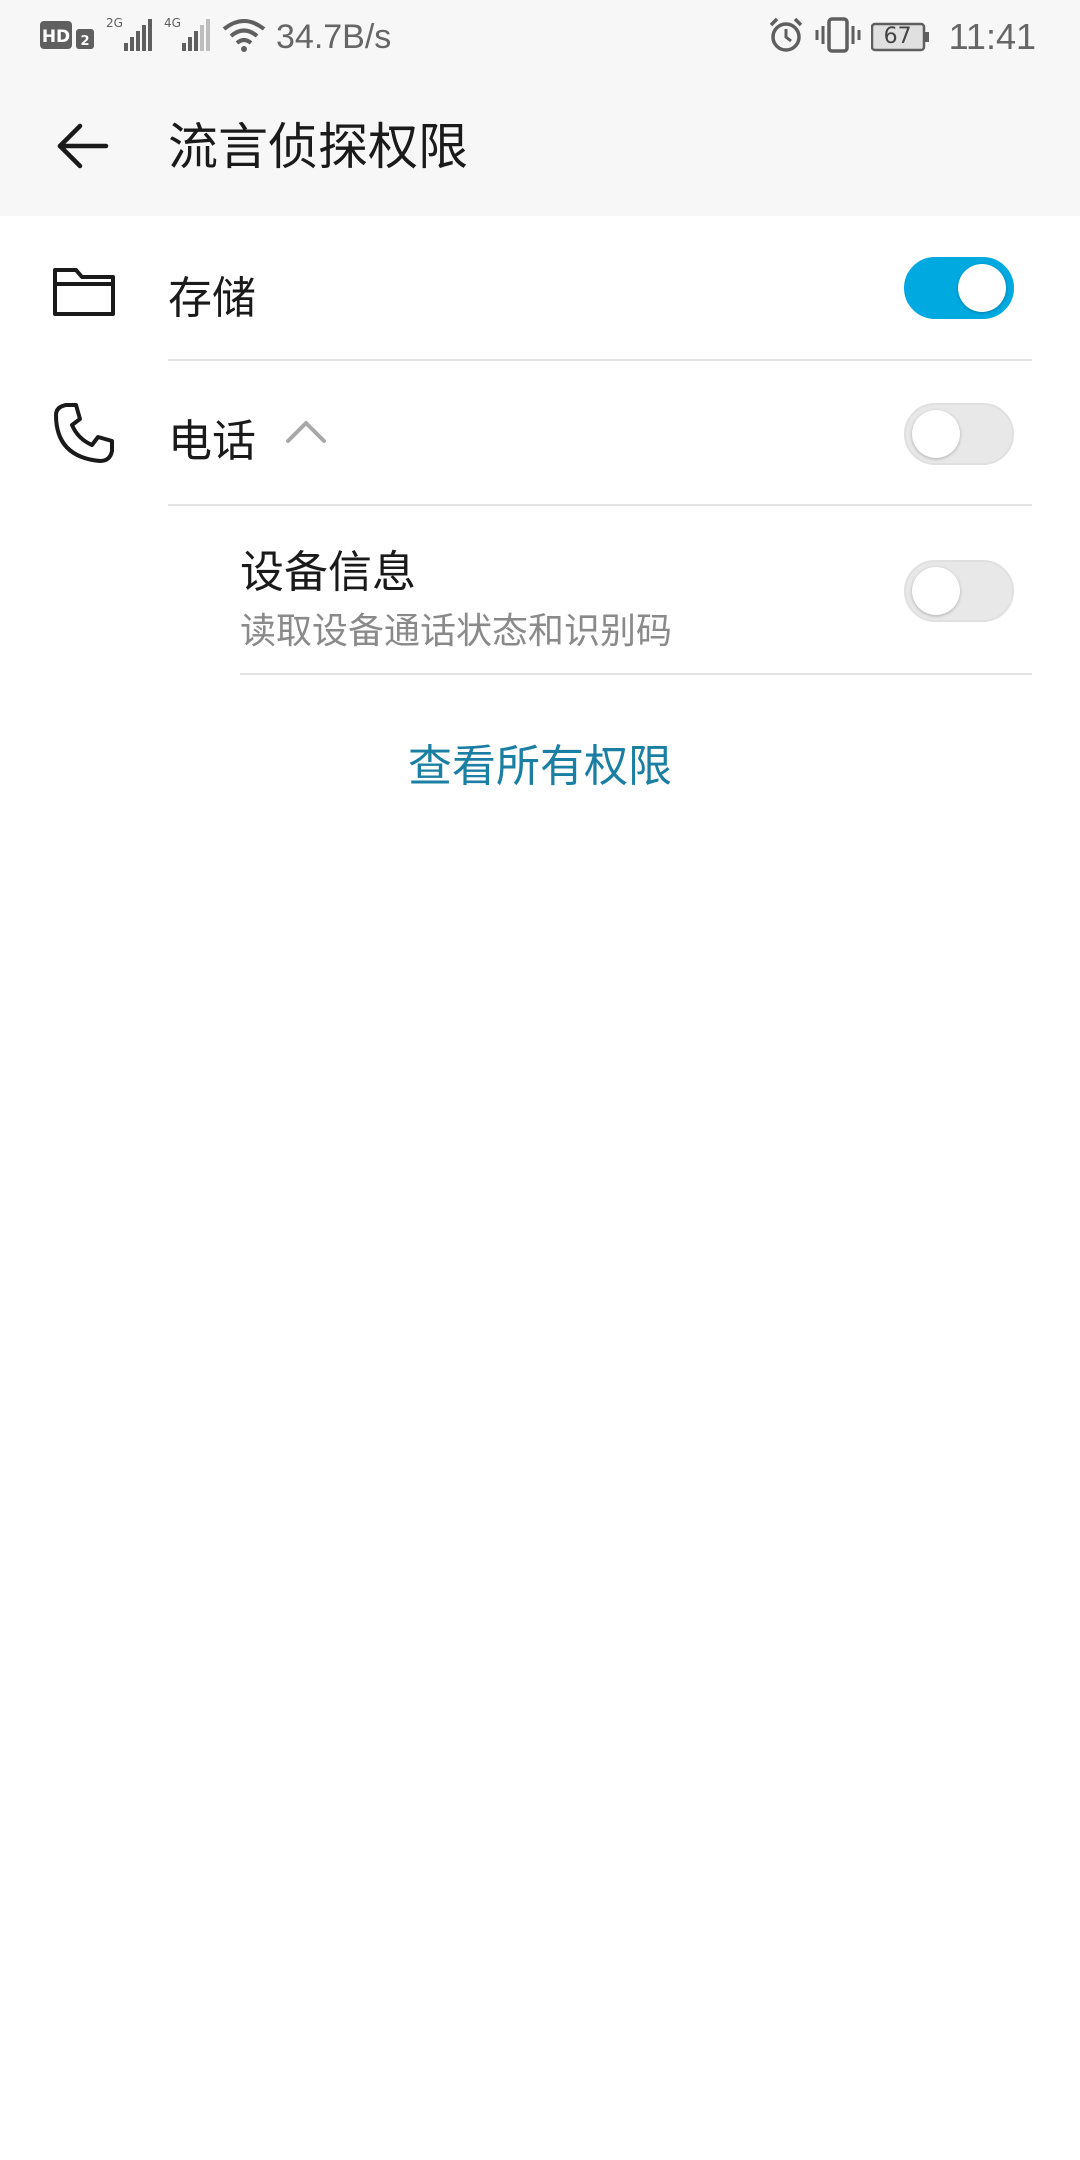  What do you see at coordinates (786, 37) in the screenshot?
I see `alarm-icon` at bounding box center [786, 37].